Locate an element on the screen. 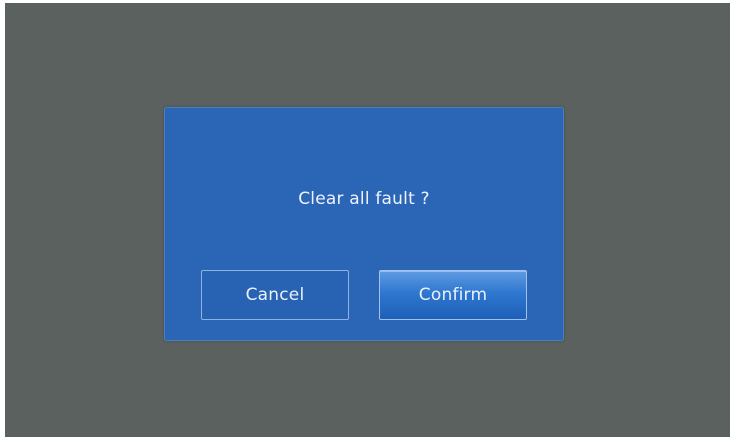  dialog-message: Clear all fault ? is located at coordinates (364, 199).